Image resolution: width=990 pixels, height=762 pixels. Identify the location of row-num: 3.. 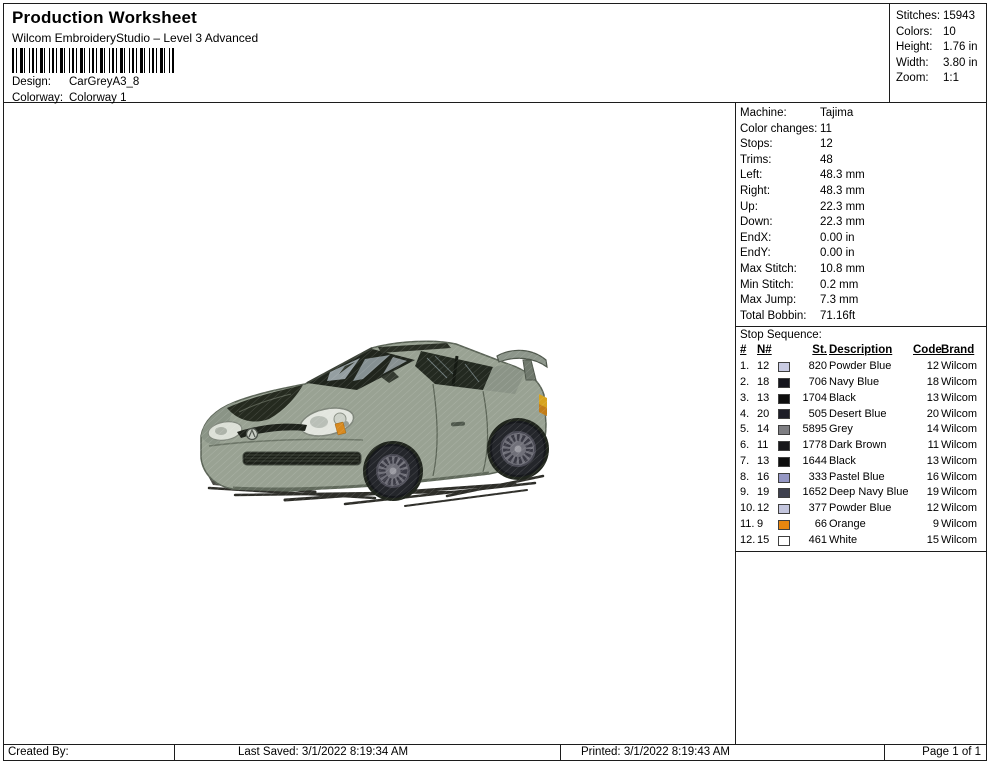
(745, 397).